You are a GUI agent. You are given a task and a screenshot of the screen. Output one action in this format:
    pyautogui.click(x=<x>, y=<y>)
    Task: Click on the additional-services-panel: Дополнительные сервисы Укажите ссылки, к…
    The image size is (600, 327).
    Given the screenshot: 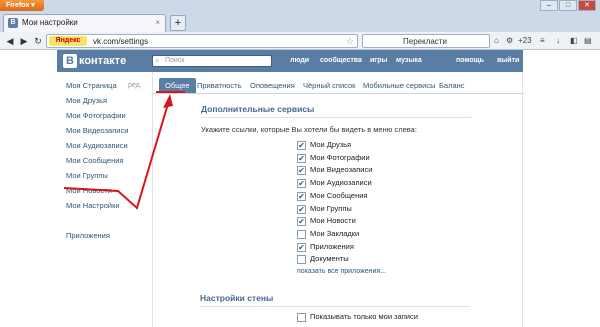 What is the action you would take?
    pyautogui.click(x=336, y=119)
    